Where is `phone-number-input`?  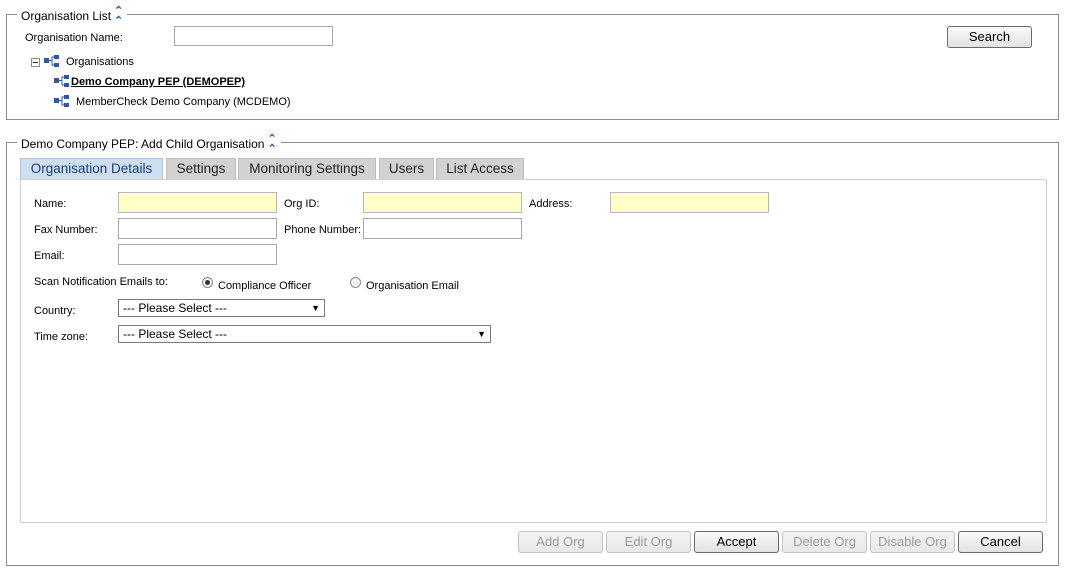 phone-number-input is located at coordinates (442, 228).